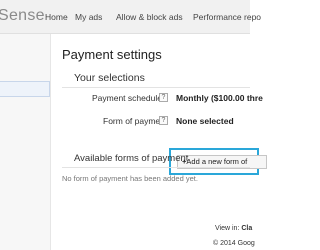 Image resolution: width=320 pixels, height=250 pixels. I want to click on left-sidebar, so click(25, 142).